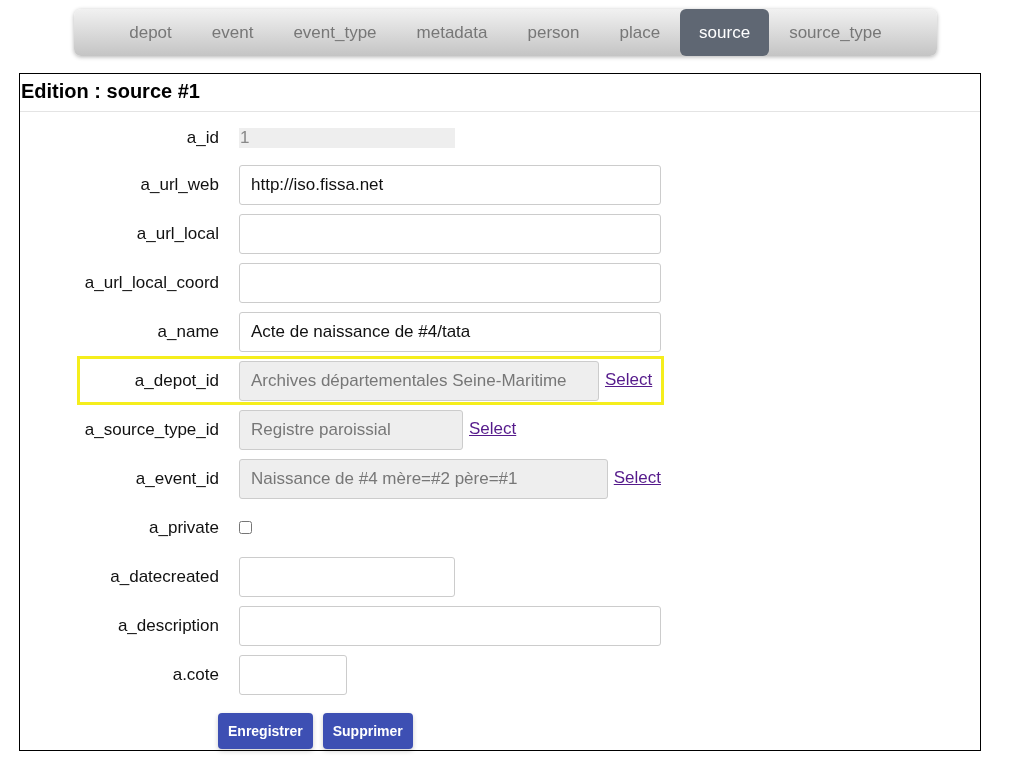  I want to click on nav-tab: metadata, so click(452, 32).